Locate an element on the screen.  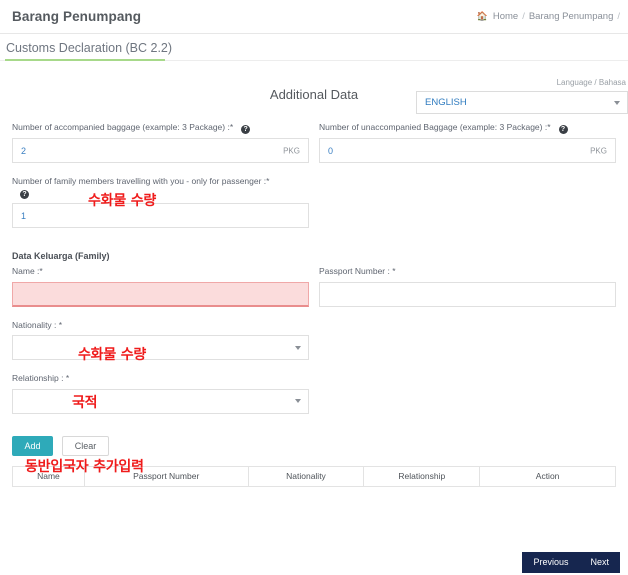
name-field: Name :* is located at coordinates (160, 286).